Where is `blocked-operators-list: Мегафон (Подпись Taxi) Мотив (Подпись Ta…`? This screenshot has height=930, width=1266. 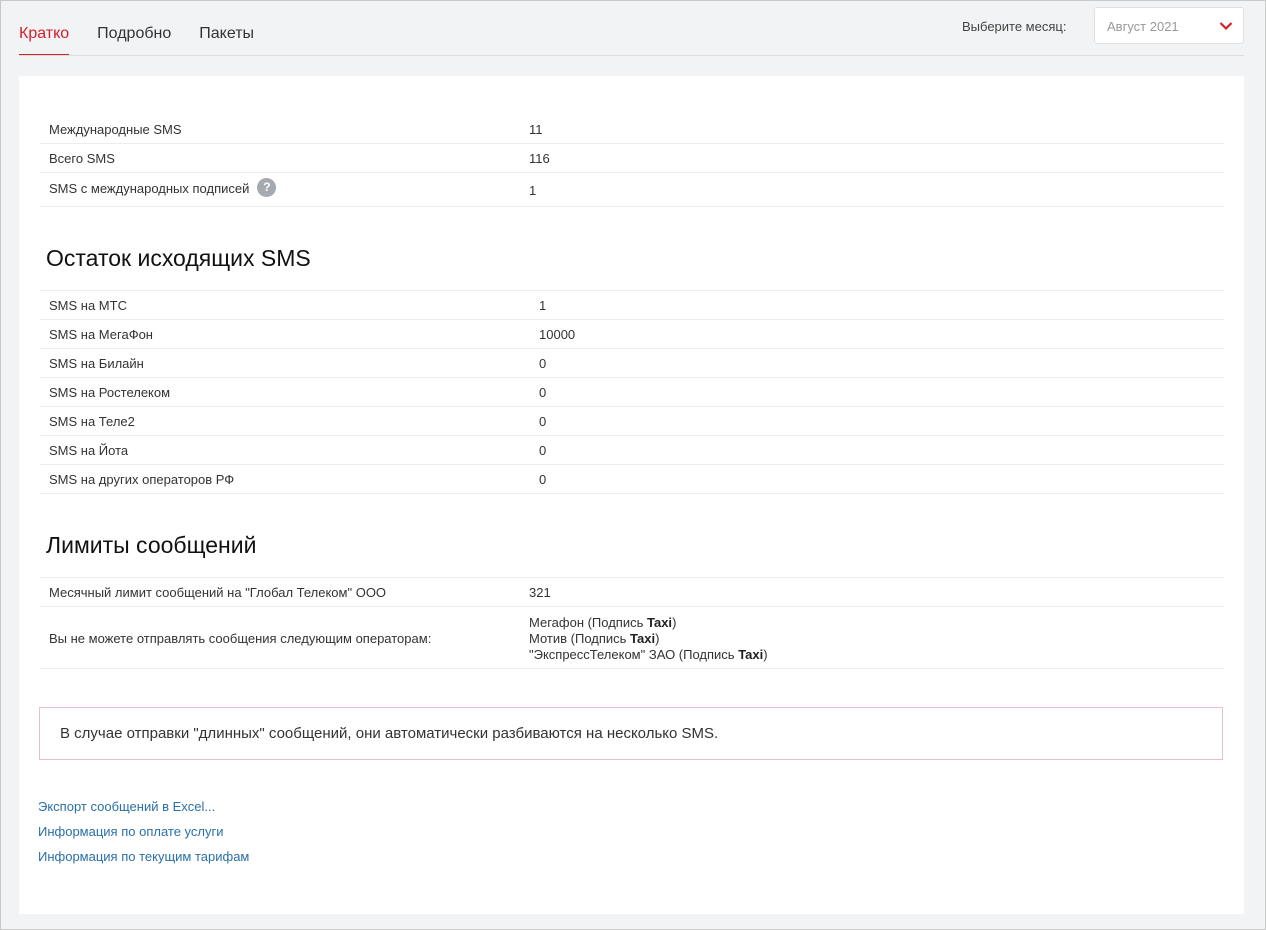 blocked-operators-list: Мегафон (Подпись Taxi) Мотив (Подпись Ta… is located at coordinates (648, 639).